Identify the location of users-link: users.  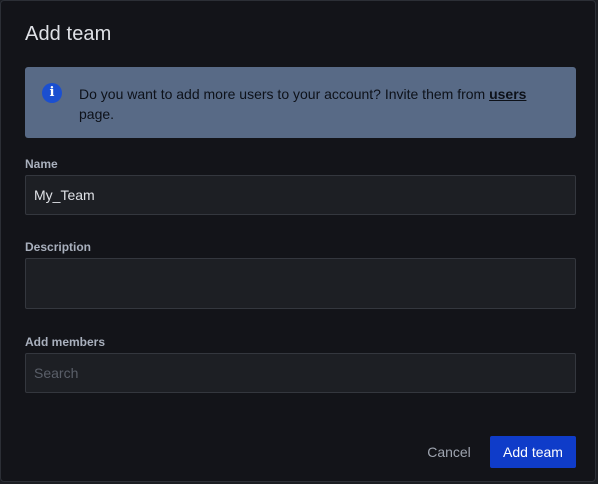
(507, 94).